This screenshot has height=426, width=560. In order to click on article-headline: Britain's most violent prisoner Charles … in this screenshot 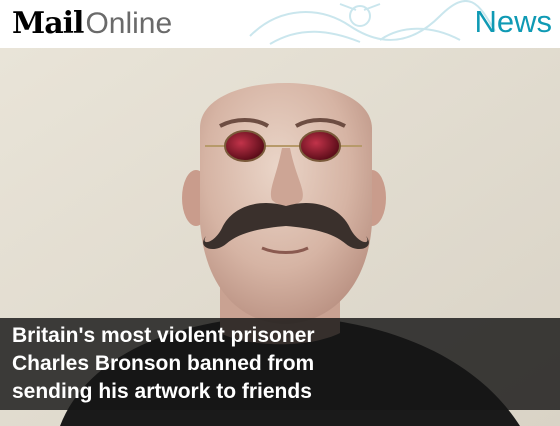, I will do `click(202, 364)`.